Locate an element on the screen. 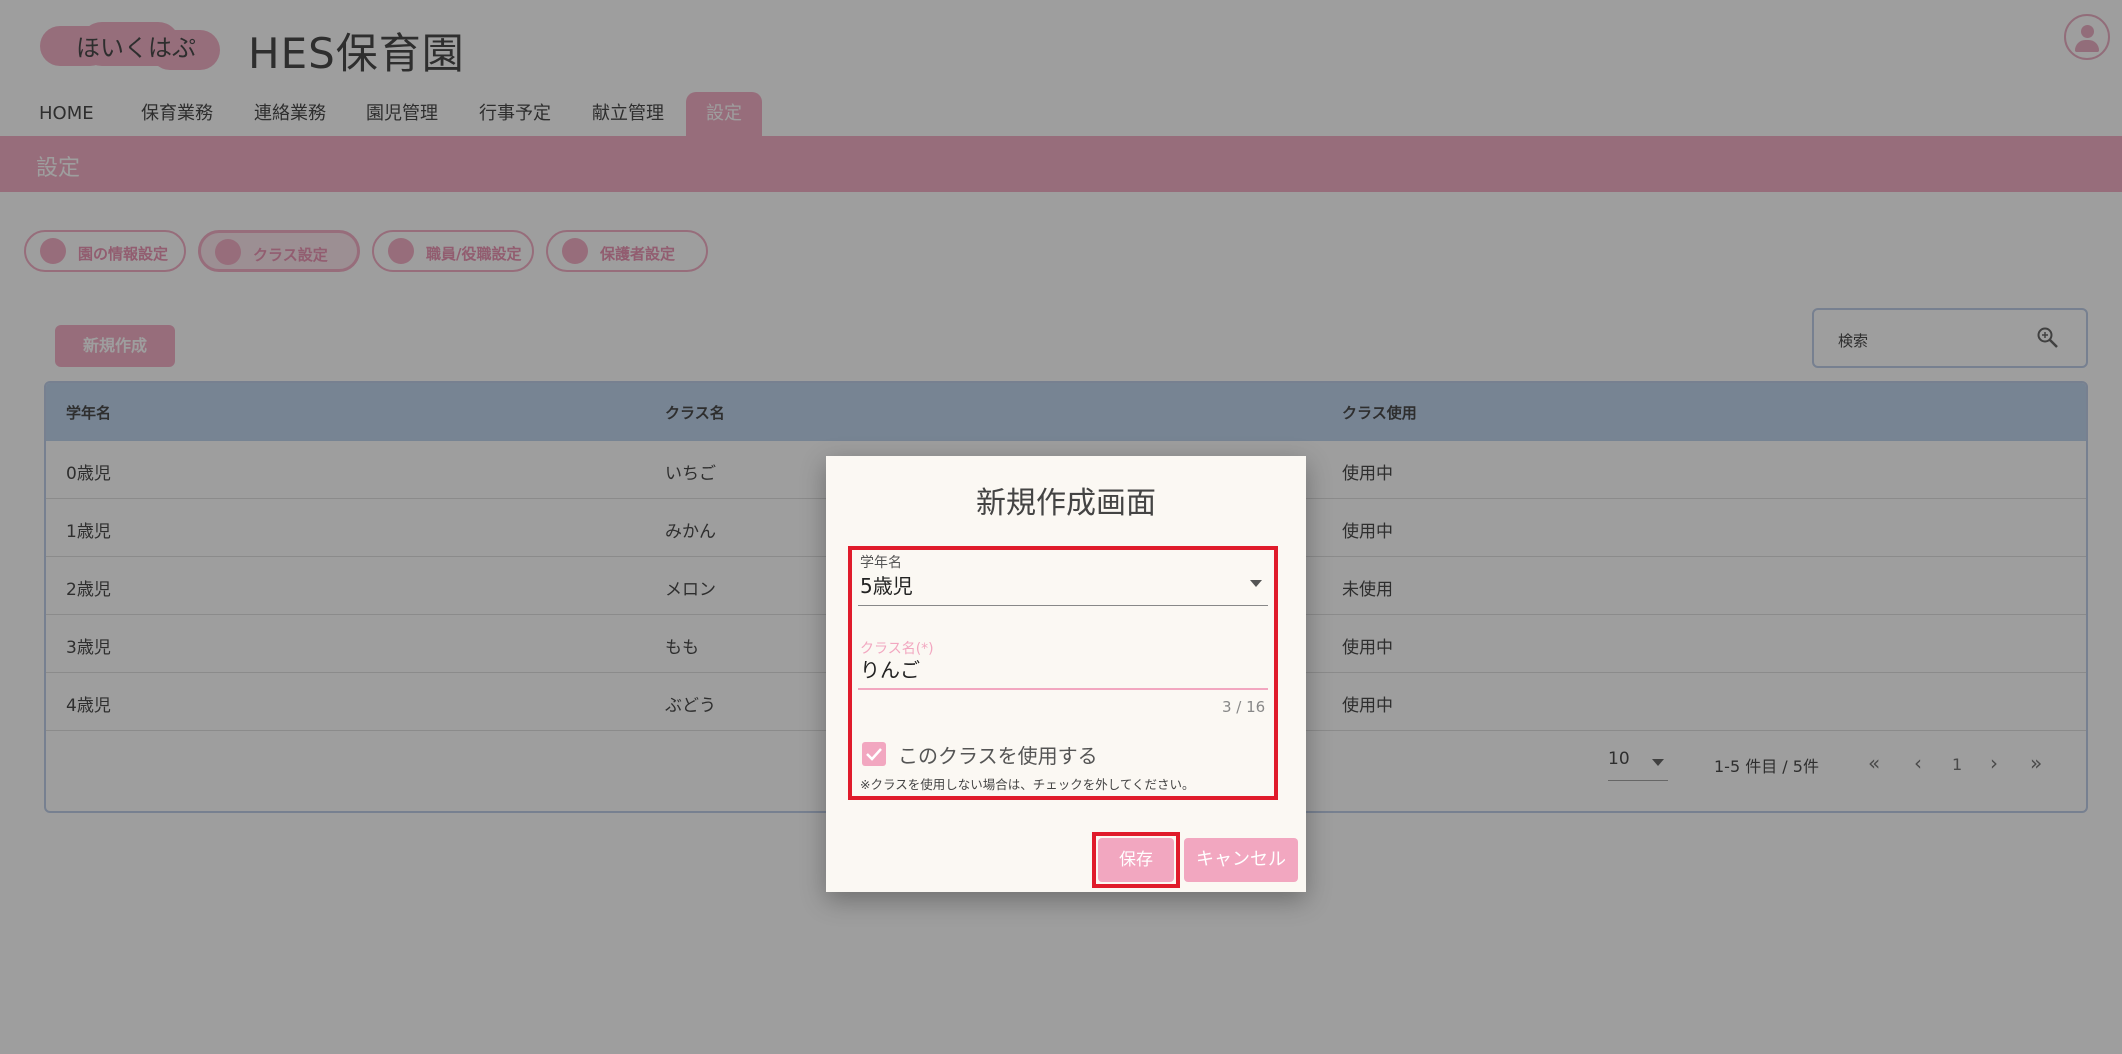  check-icon is located at coordinates (874, 754).